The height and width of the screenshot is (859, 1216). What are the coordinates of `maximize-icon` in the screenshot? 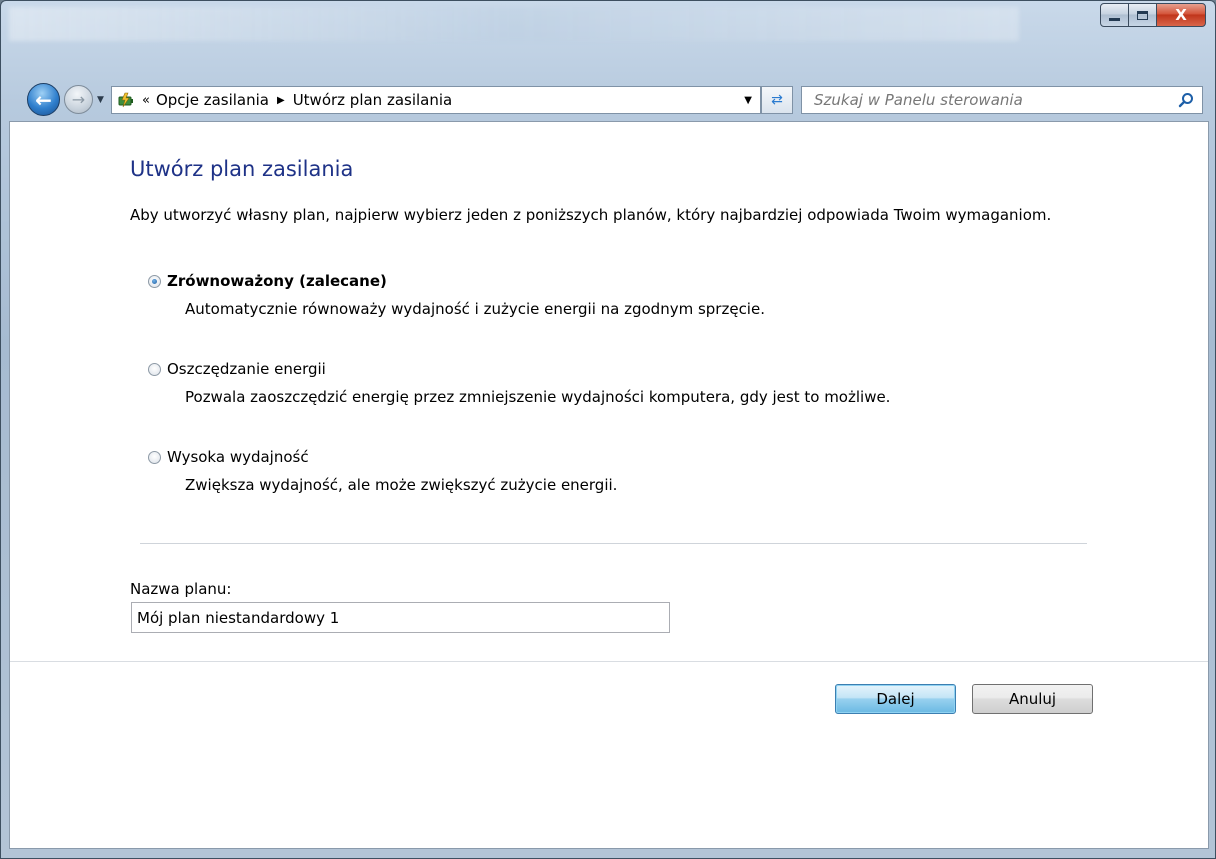 It's located at (1142, 15).